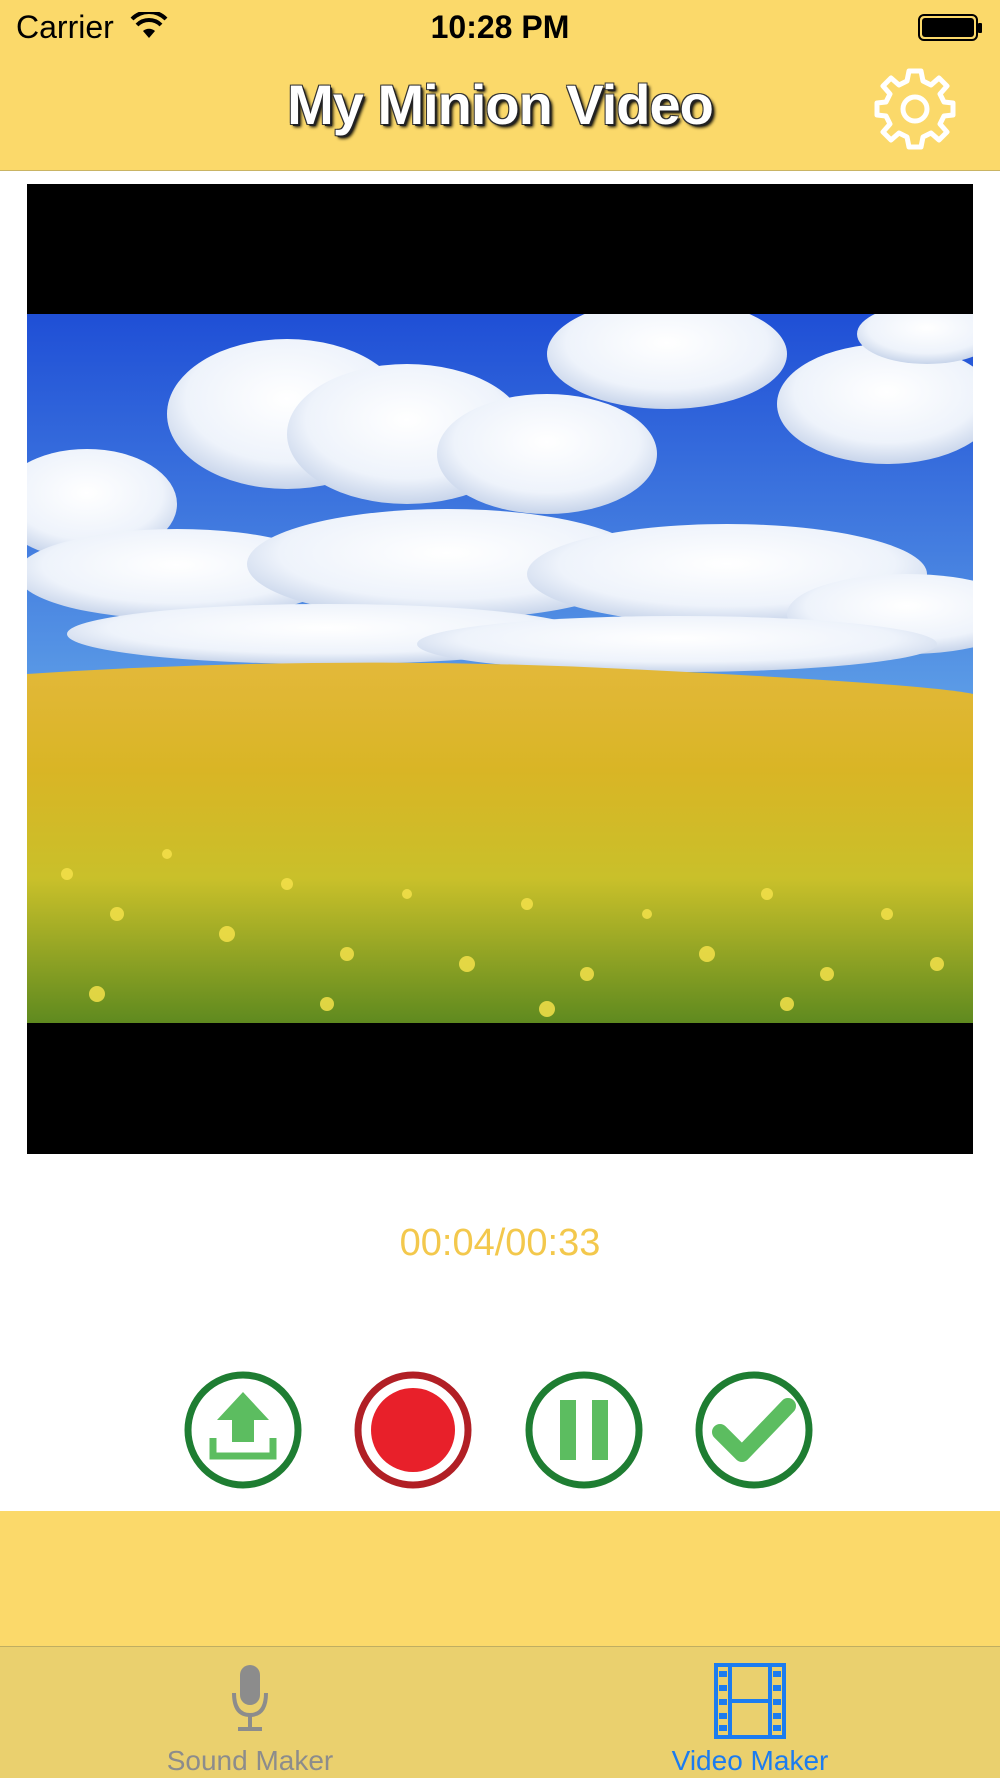  I want to click on done-button, so click(754, 1430).